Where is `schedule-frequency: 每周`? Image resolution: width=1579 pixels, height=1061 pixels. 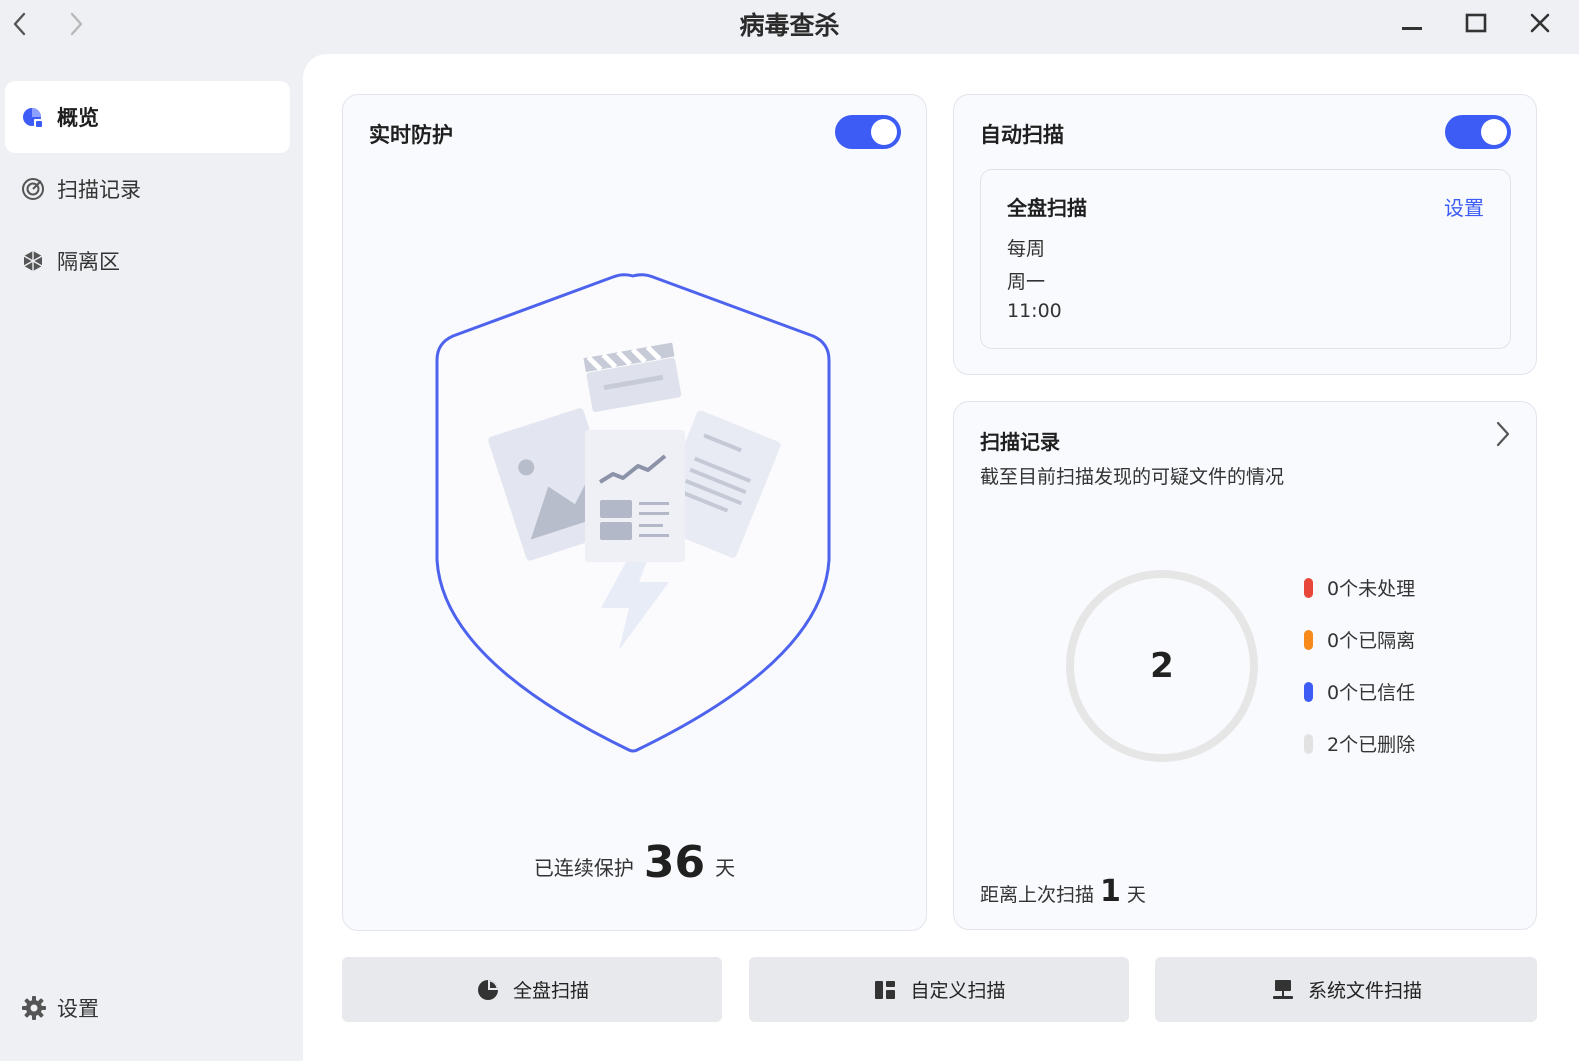 schedule-frequency: 每周 is located at coordinates (1026, 249).